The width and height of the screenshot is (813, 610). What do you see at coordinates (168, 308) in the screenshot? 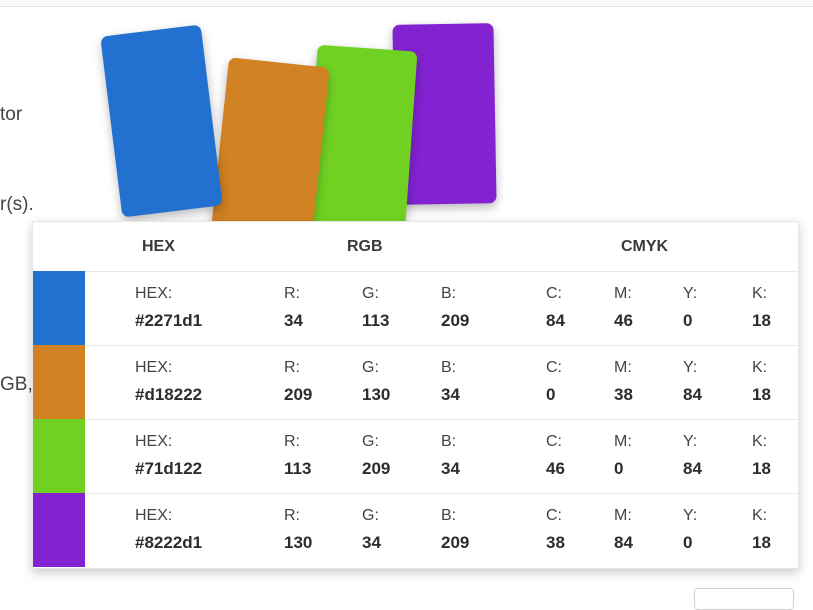
I see `hex-cell: HEX: #2271d1` at bounding box center [168, 308].